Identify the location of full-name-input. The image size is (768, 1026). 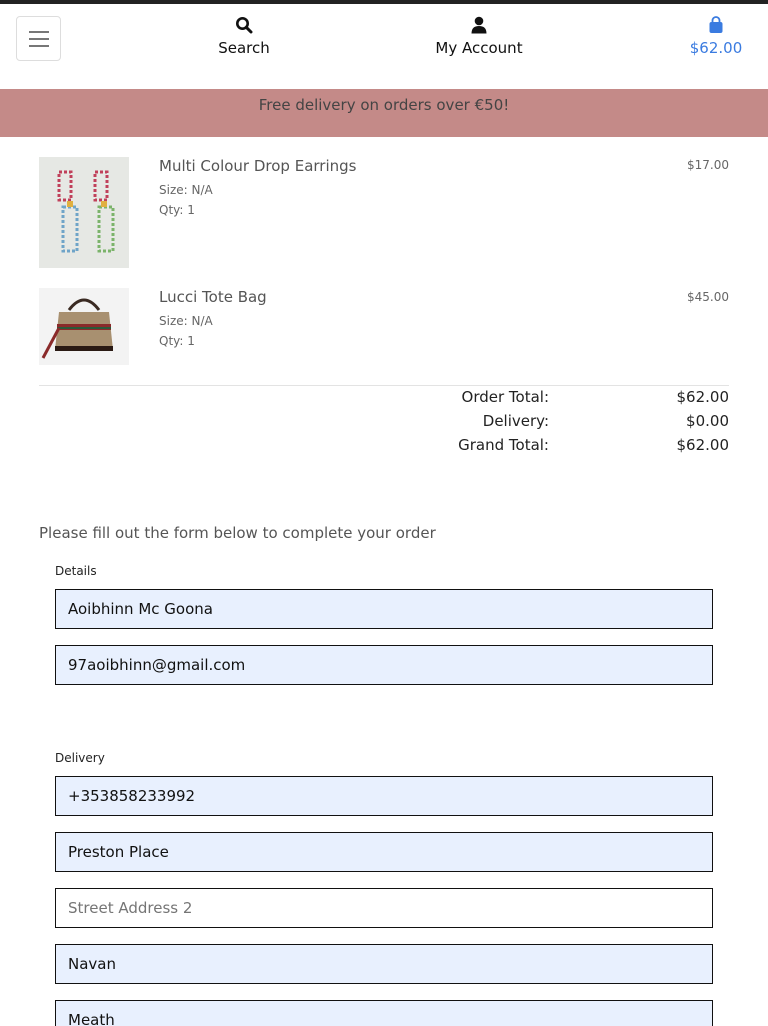
(384, 609).